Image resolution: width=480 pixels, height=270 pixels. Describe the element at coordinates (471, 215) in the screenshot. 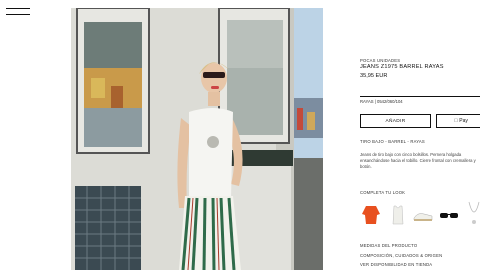

I see `necklace-icon` at that location.